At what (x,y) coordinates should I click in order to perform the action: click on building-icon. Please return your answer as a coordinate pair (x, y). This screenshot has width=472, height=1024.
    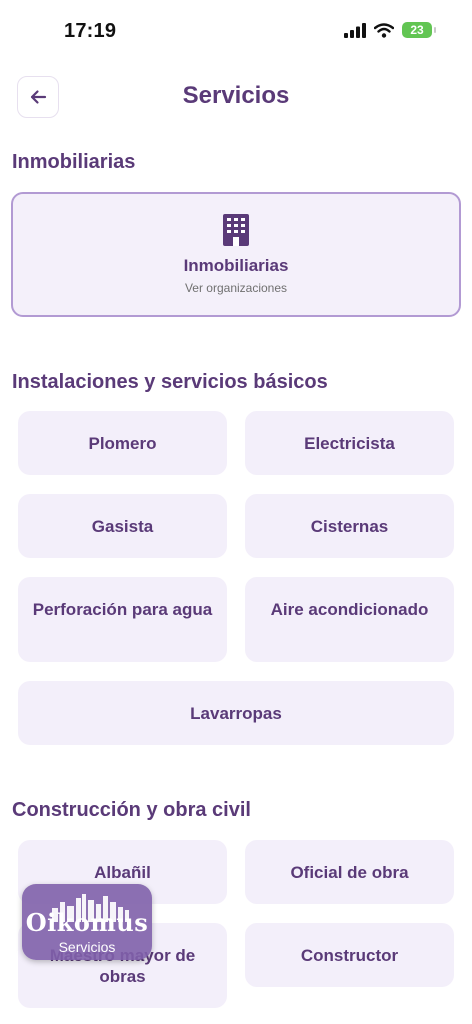
    Looking at the image, I should click on (236, 230).